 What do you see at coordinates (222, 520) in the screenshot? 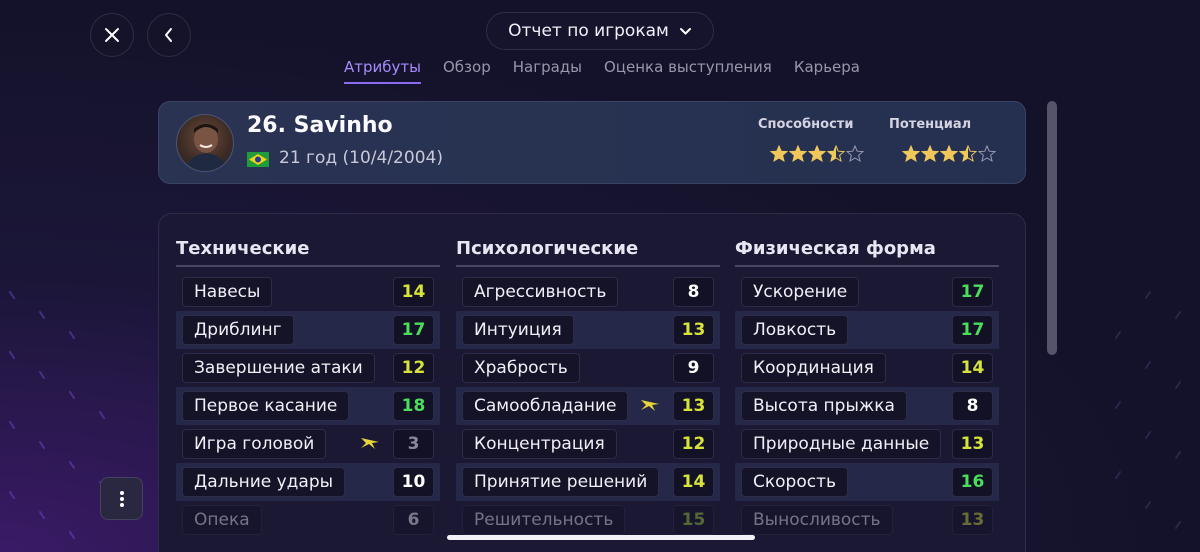
I see `attribute-name: Опека` at bounding box center [222, 520].